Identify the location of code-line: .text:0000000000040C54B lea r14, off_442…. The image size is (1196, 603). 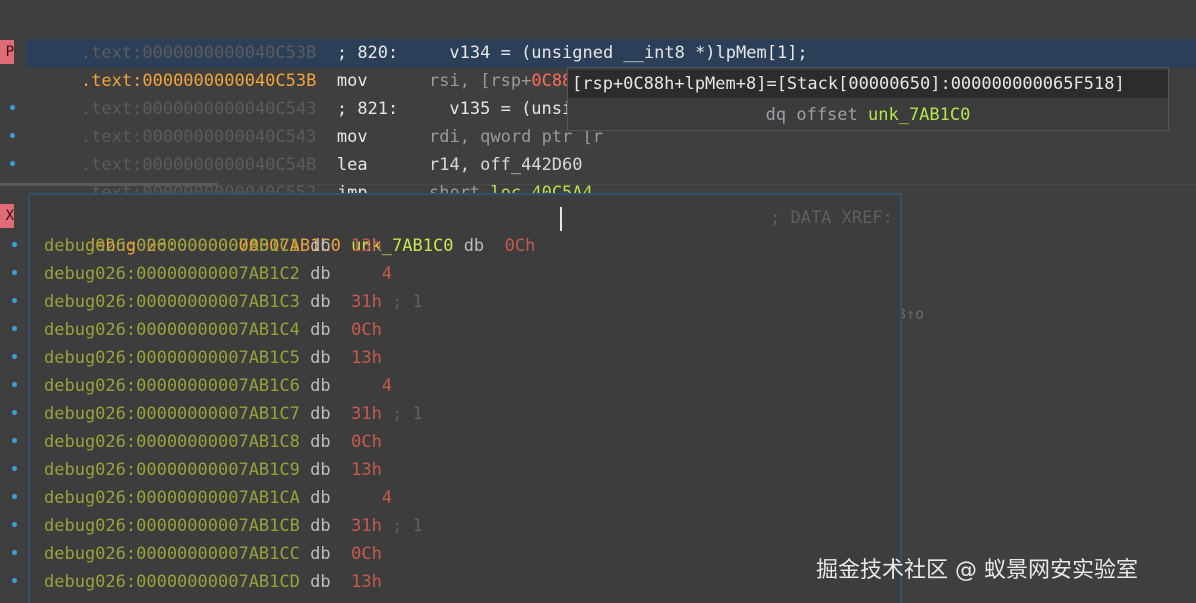
(311, 149).